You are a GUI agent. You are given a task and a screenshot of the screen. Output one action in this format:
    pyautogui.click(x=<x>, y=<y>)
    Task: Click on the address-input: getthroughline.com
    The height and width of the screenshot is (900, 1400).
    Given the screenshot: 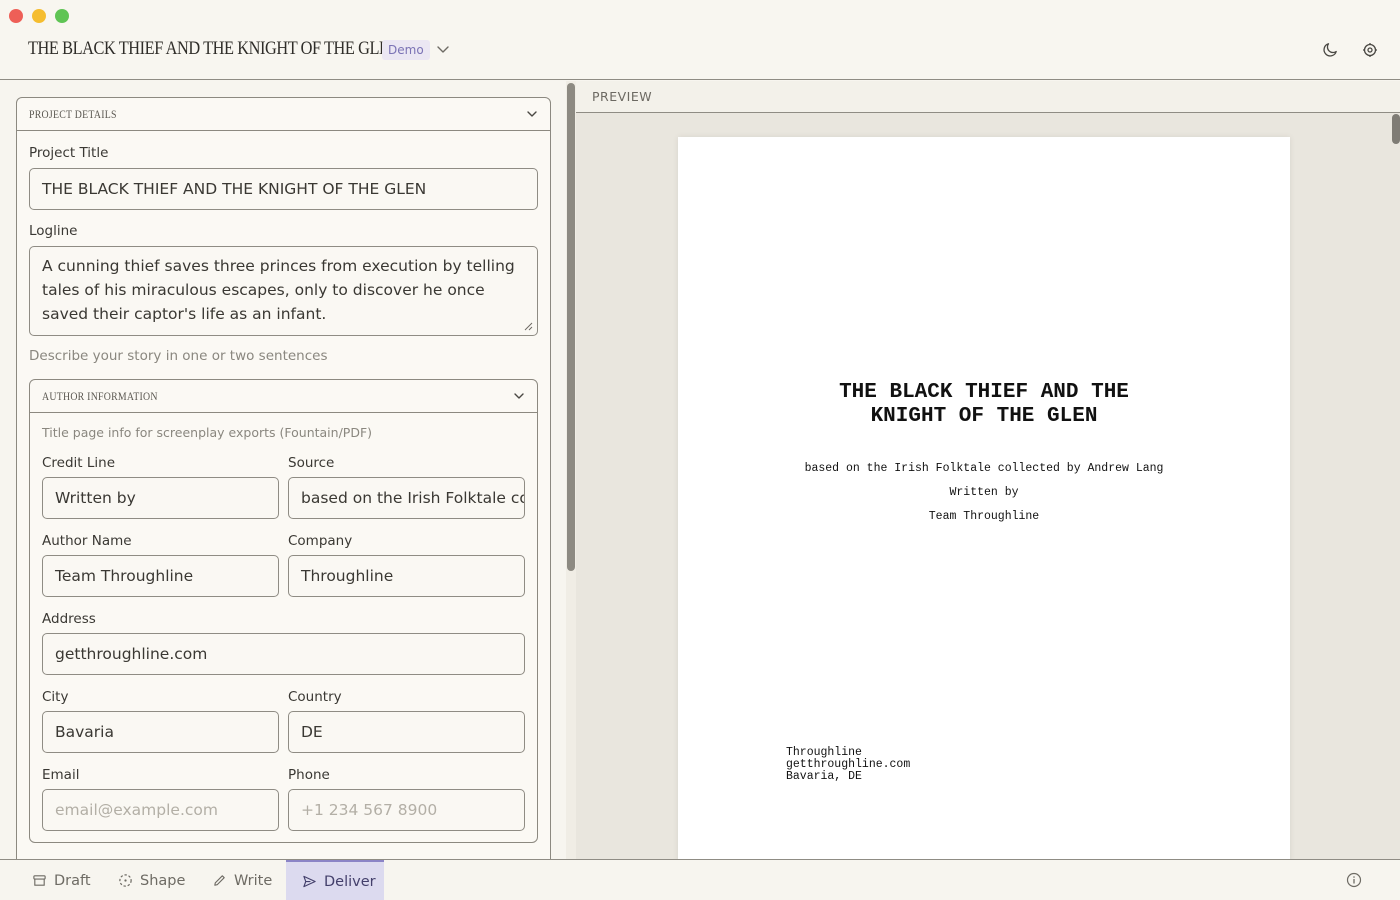 What is the action you would take?
    pyautogui.click(x=283, y=654)
    